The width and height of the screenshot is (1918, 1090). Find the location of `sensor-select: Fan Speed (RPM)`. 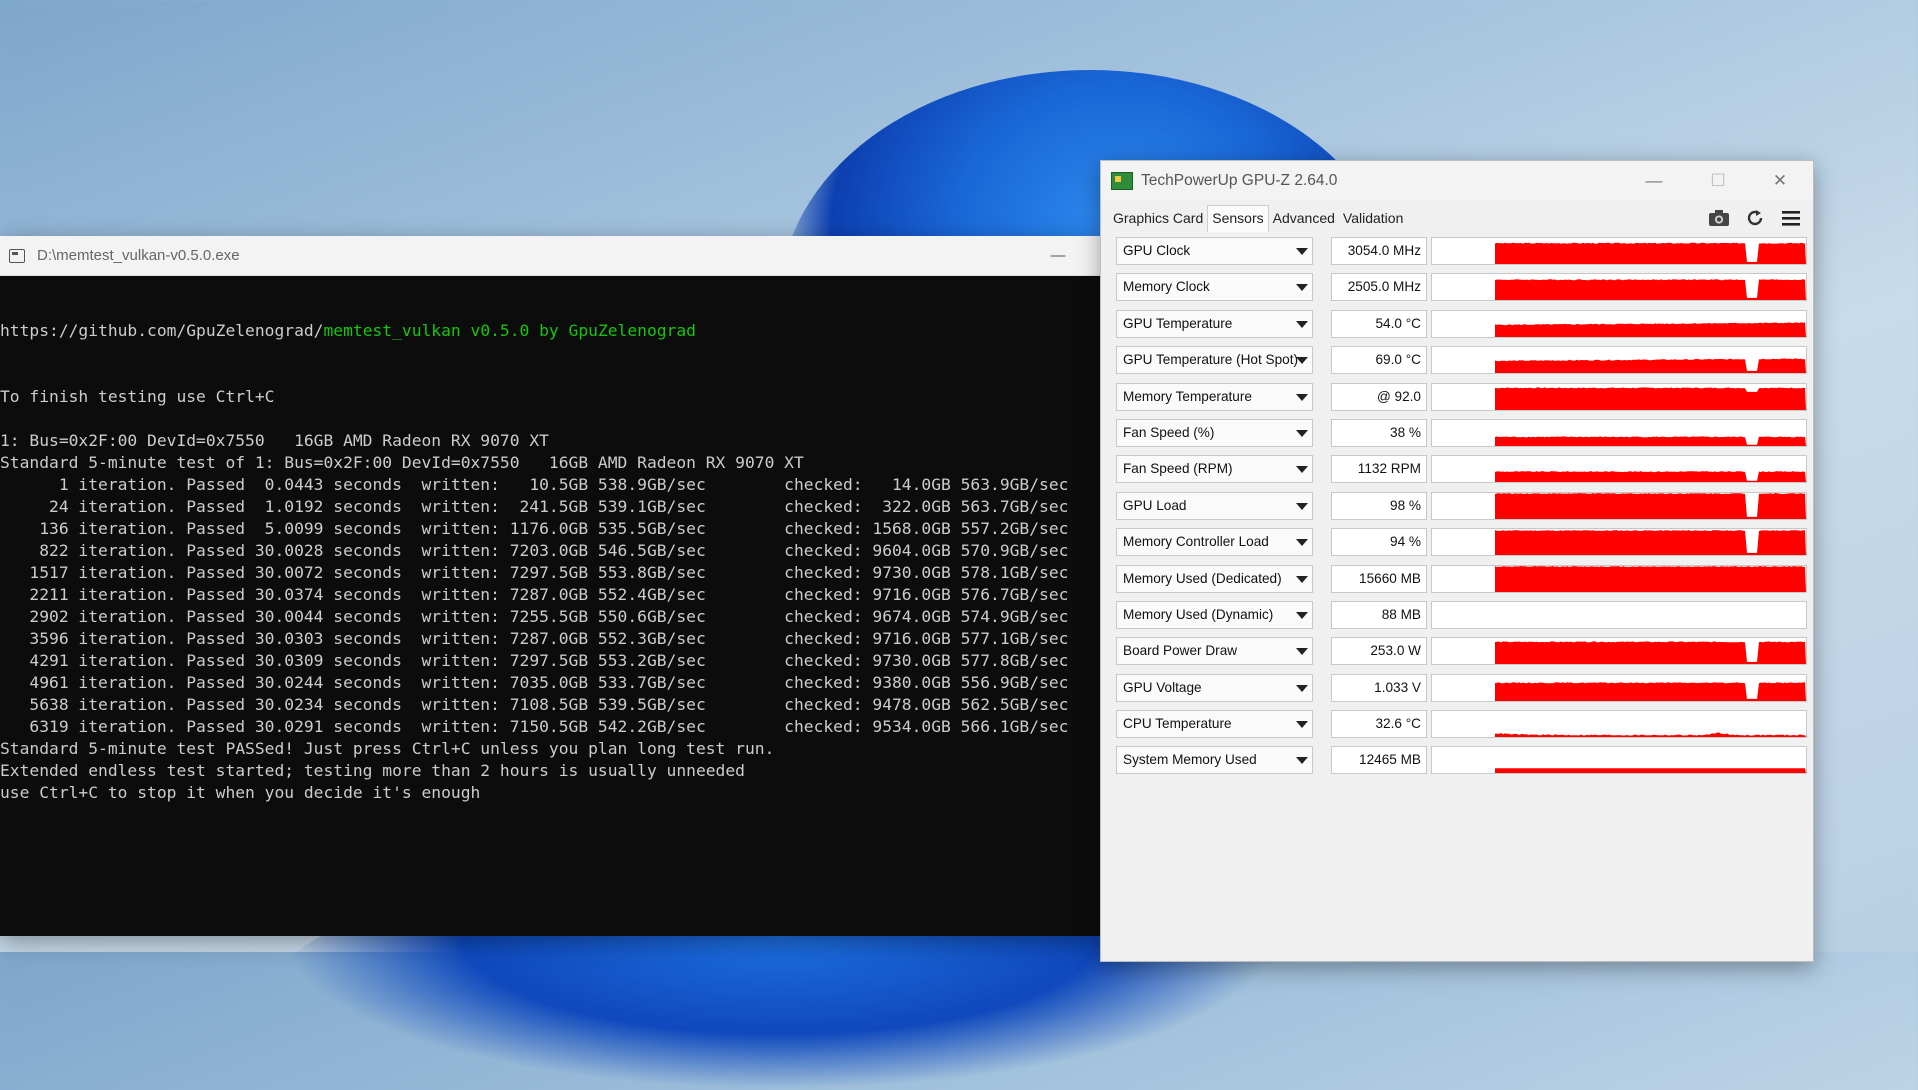

sensor-select: Fan Speed (RPM) is located at coordinates (1214, 469).